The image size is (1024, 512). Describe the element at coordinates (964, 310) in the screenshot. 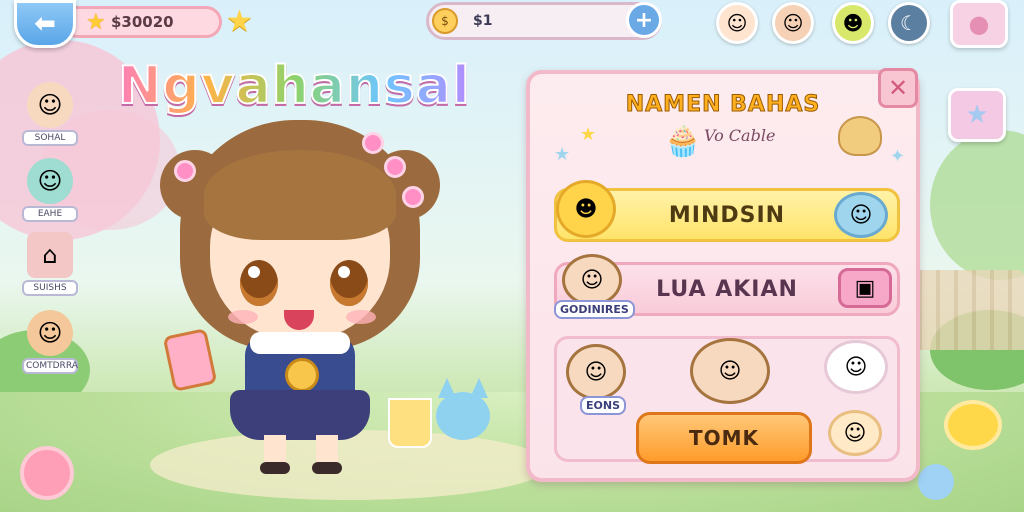

I see `fence` at that location.